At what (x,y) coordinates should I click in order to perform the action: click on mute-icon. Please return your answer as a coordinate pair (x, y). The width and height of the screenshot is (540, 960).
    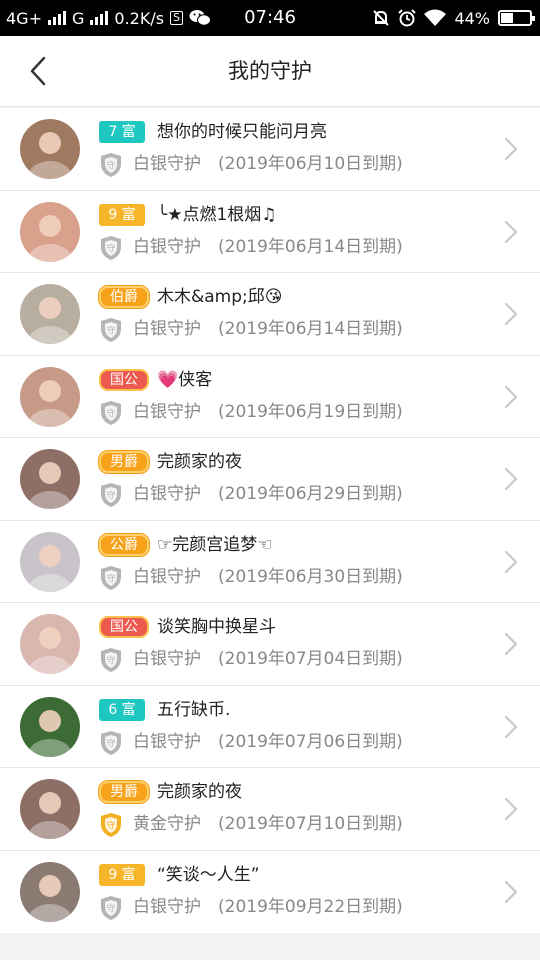
    Looking at the image, I should click on (381, 18).